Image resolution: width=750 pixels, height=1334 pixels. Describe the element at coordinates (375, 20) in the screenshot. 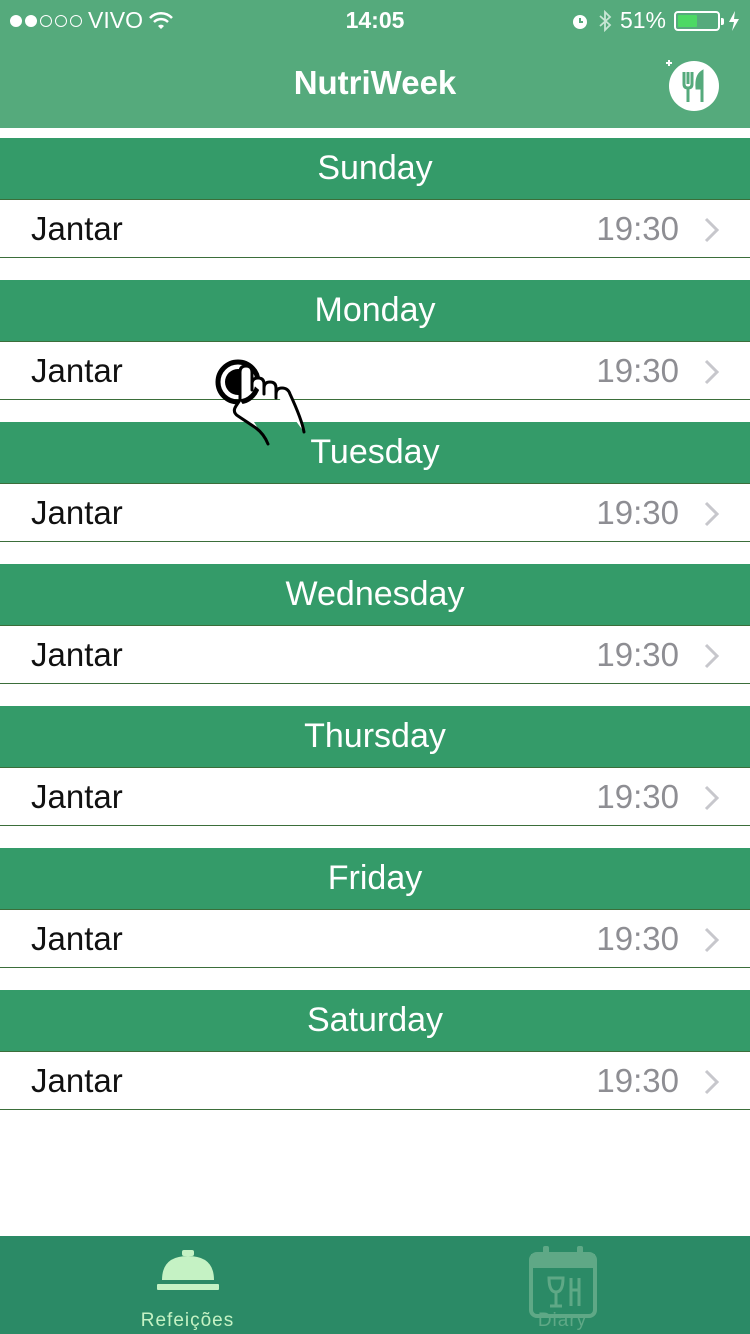

I see `status-bar: VIVO 14:05 51%` at that location.